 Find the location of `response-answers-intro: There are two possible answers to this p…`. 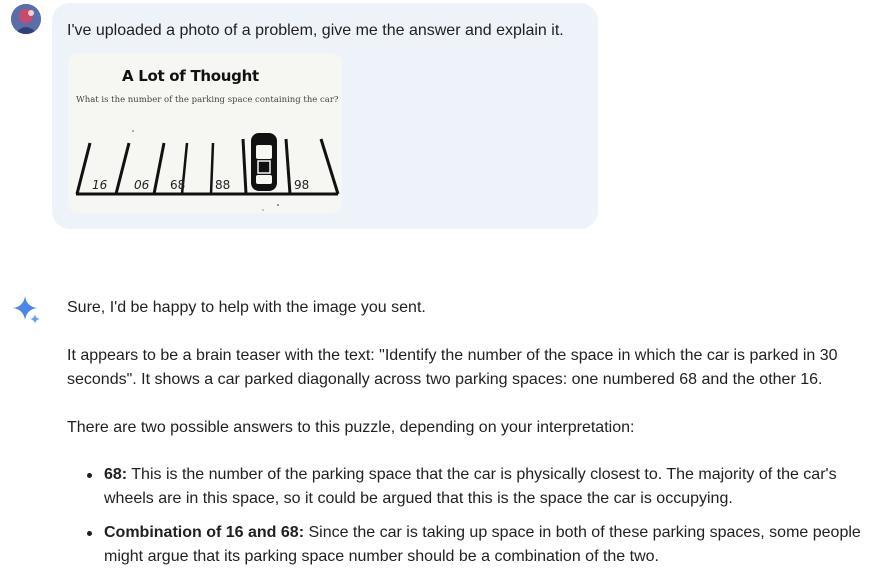

response-answers-intro: There are two possible answers to this p… is located at coordinates (351, 427).